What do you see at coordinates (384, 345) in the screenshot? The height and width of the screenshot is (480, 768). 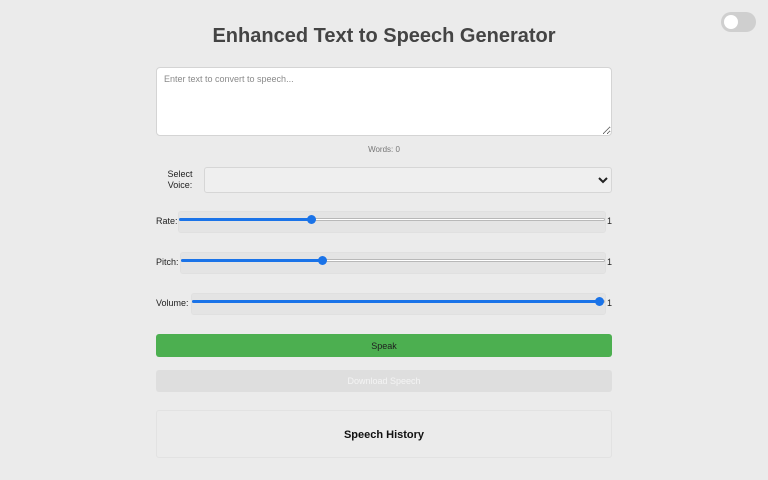 I see `speak-button: Speak` at bounding box center [384, 345].